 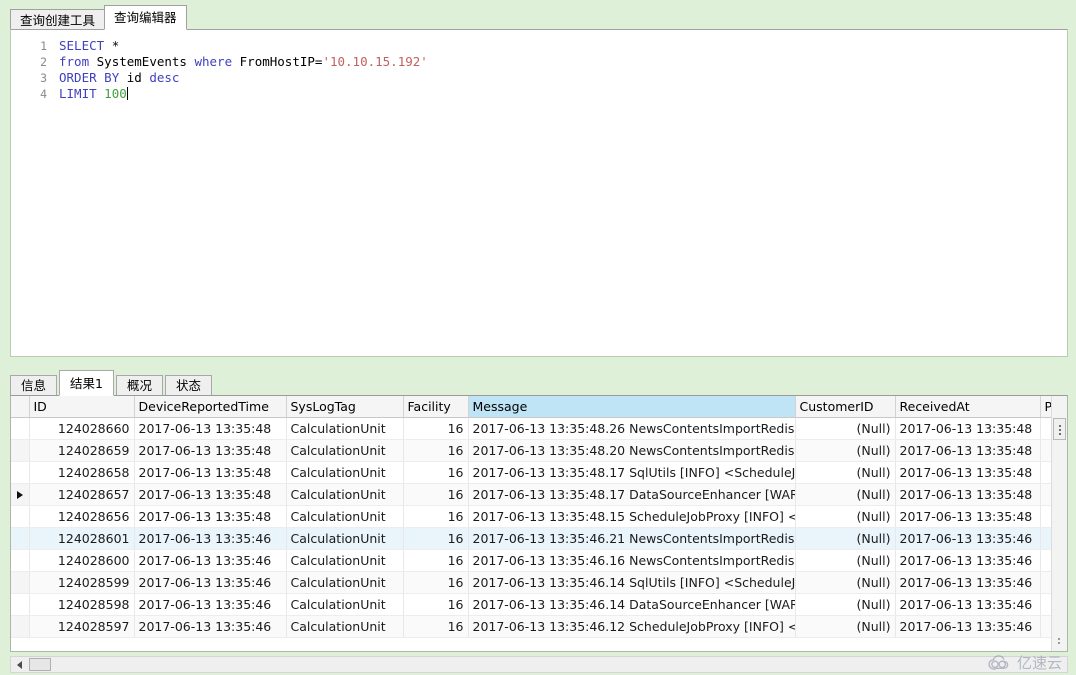 I want to click on cell-id: 124028600, so click(x=82, y=560).